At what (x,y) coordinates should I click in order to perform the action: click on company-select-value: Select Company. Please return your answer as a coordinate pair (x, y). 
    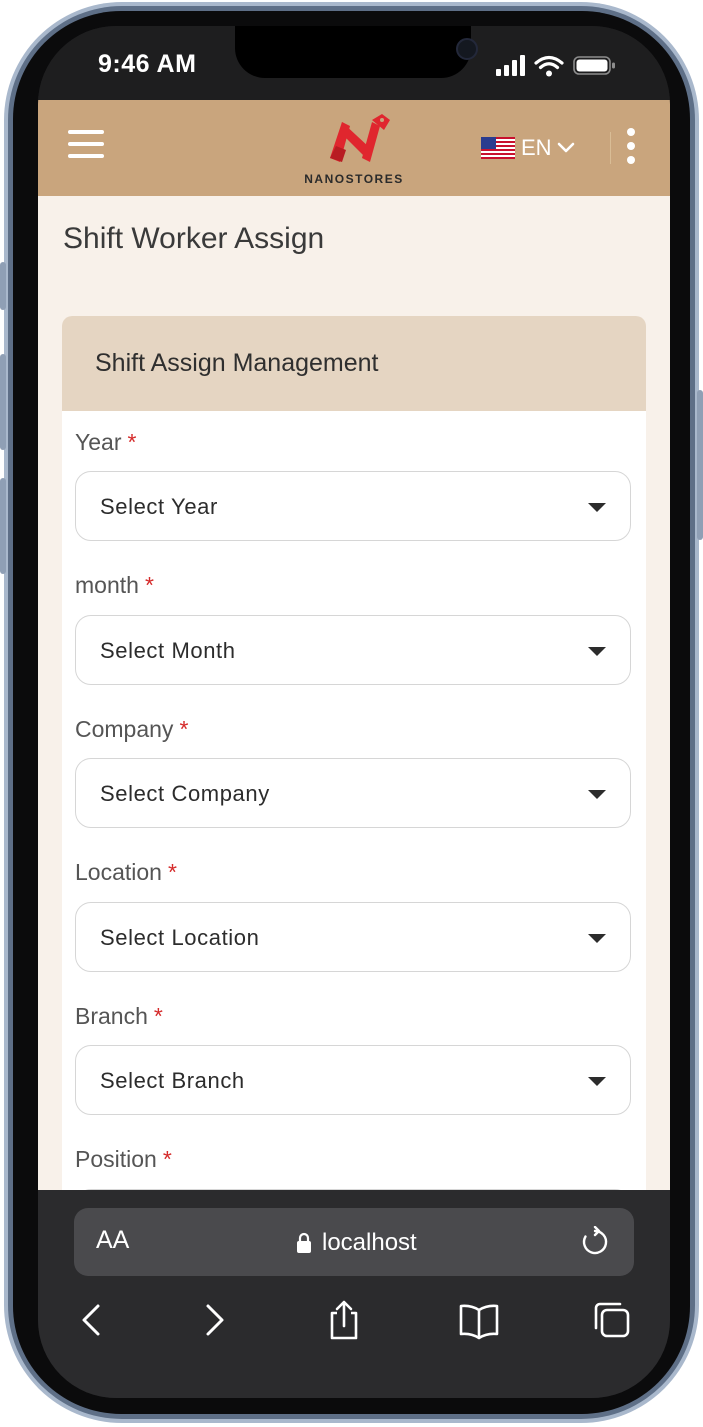
    Looking at the image, I should click on (185, 793).